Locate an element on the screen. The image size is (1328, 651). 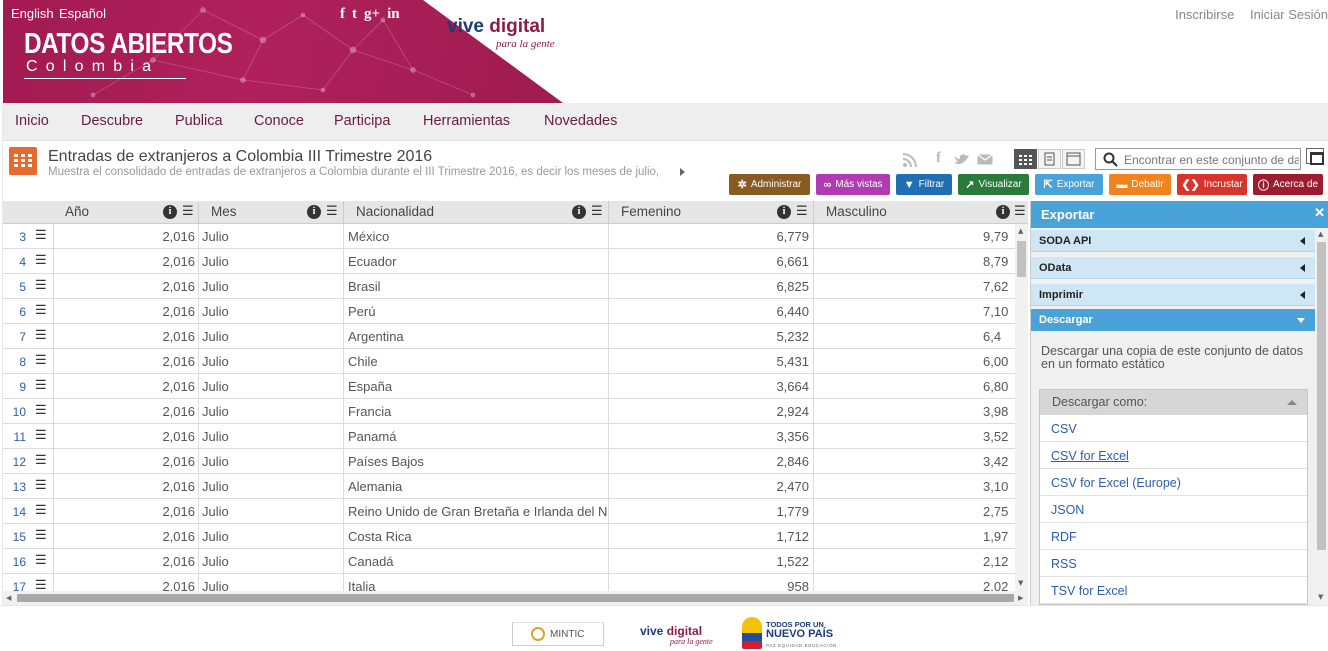
col-masculino-menu-icon: ☰ is located at coordinates (1020, 211).